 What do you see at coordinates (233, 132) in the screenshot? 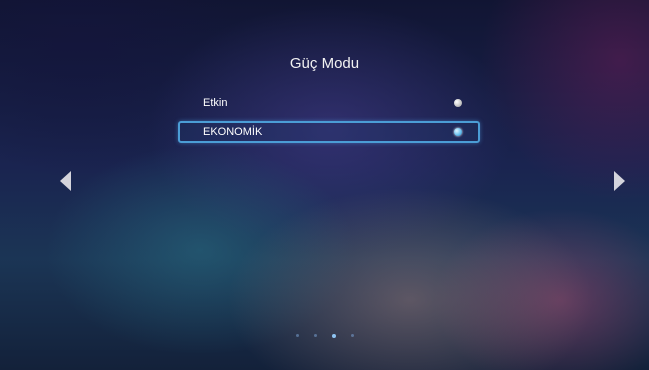
I see `option-label: EKONOMİK` at bounding box center [233, 132].